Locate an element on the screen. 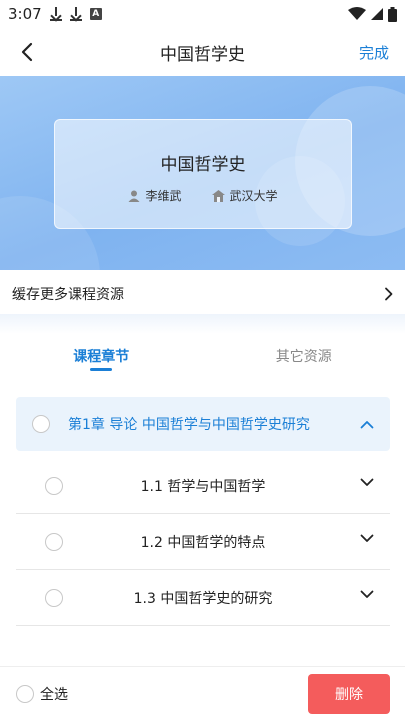 The width and height of the screenshot is (405, 720). delete-button: 删除 is located at coordinates (349, 694).